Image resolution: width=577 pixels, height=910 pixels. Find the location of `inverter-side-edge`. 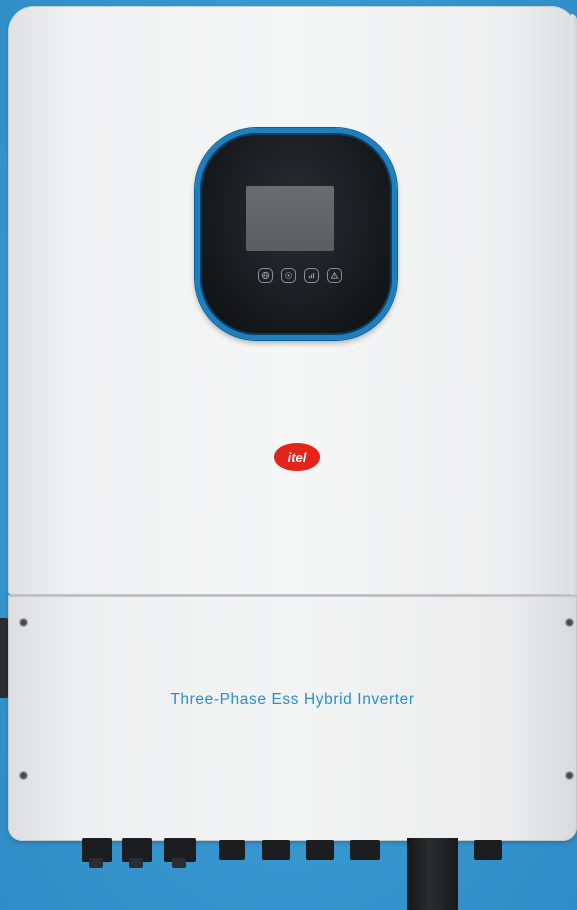

inverter-side-edge is located at coordinates (574, 304).